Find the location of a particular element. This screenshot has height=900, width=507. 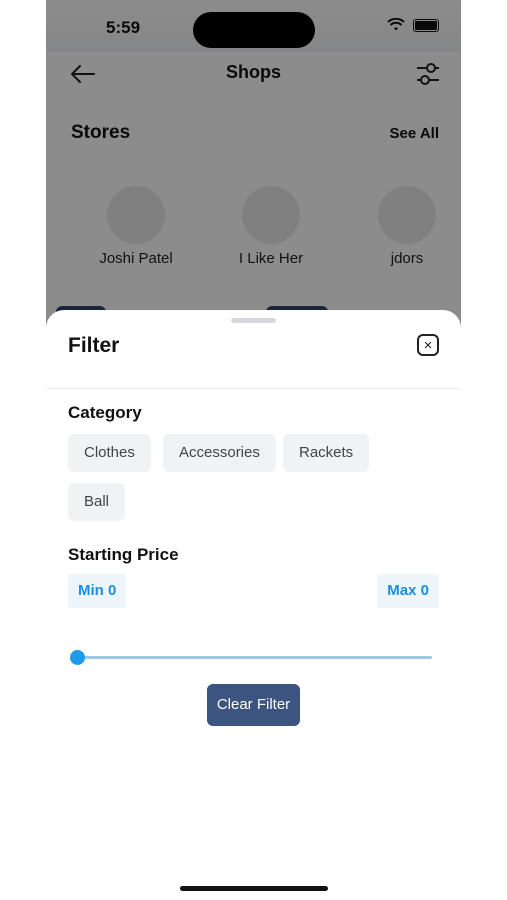

price-range-slider is located at coordinates (251, 658).